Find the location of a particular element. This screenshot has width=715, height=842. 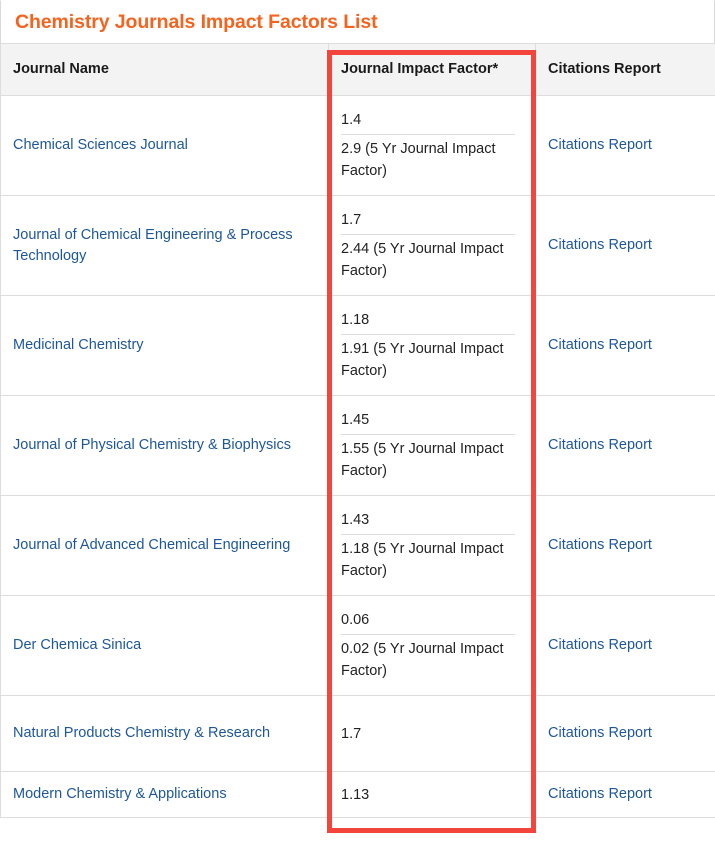

cell-impact-factor: 1.7 2.44 (5 Yr Journal Impact Factor) is located at coordinates (432, 245).